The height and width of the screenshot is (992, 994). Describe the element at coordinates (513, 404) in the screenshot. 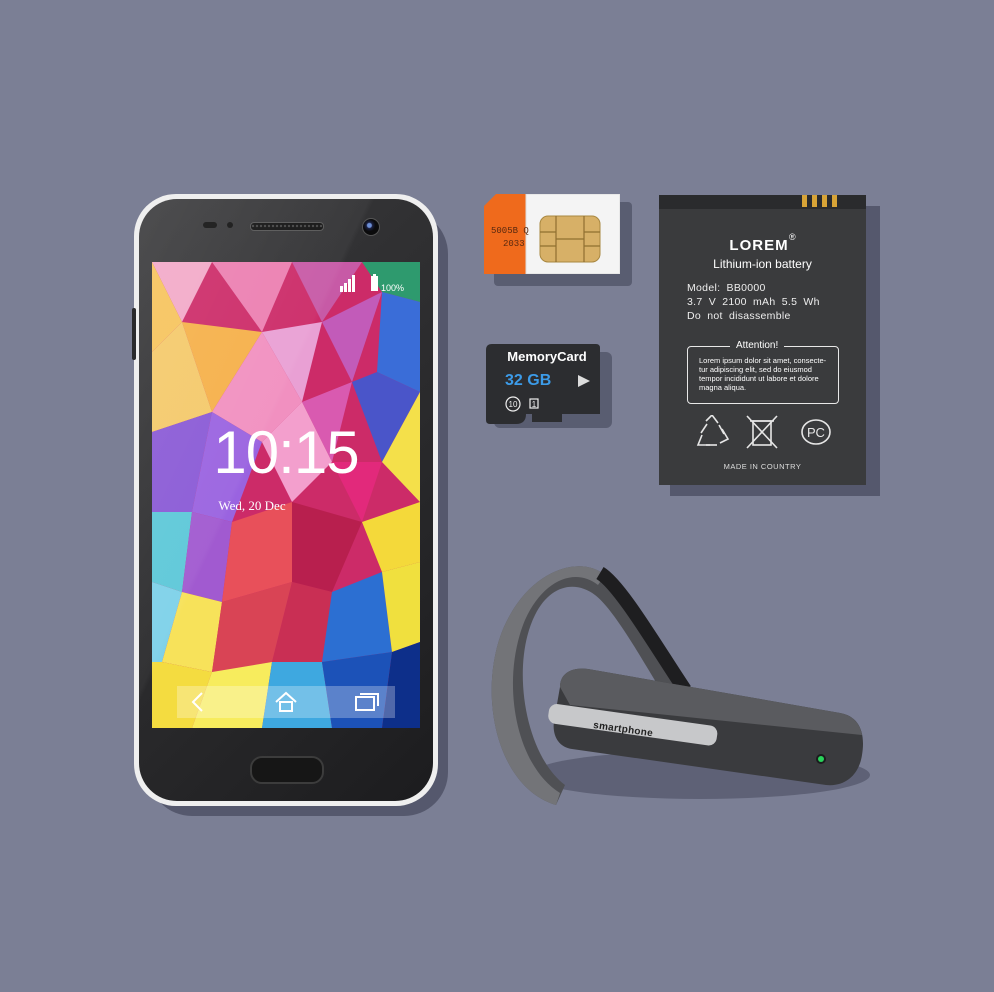

I see `svg-text: 10` at that location.